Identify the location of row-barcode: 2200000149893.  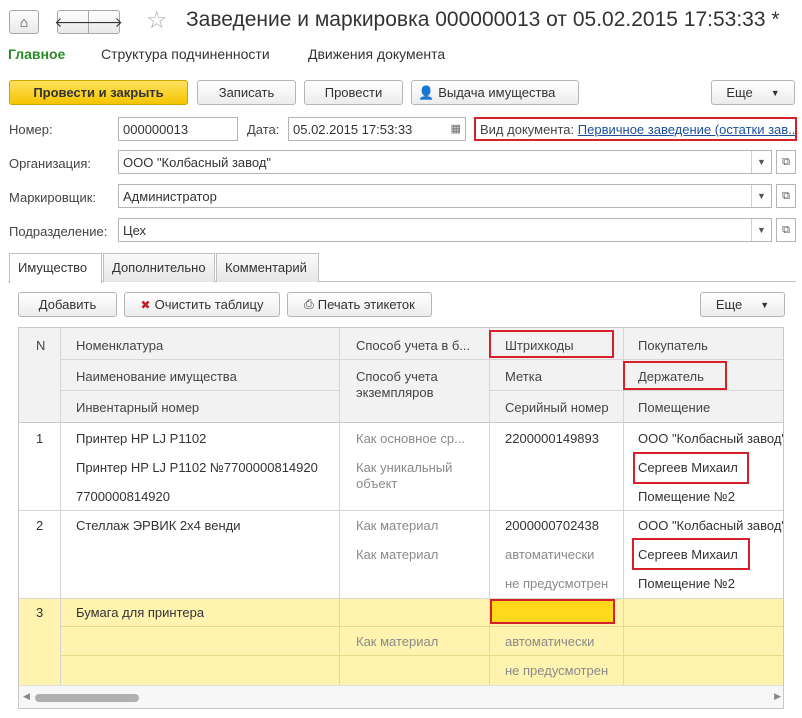
(552, 438).